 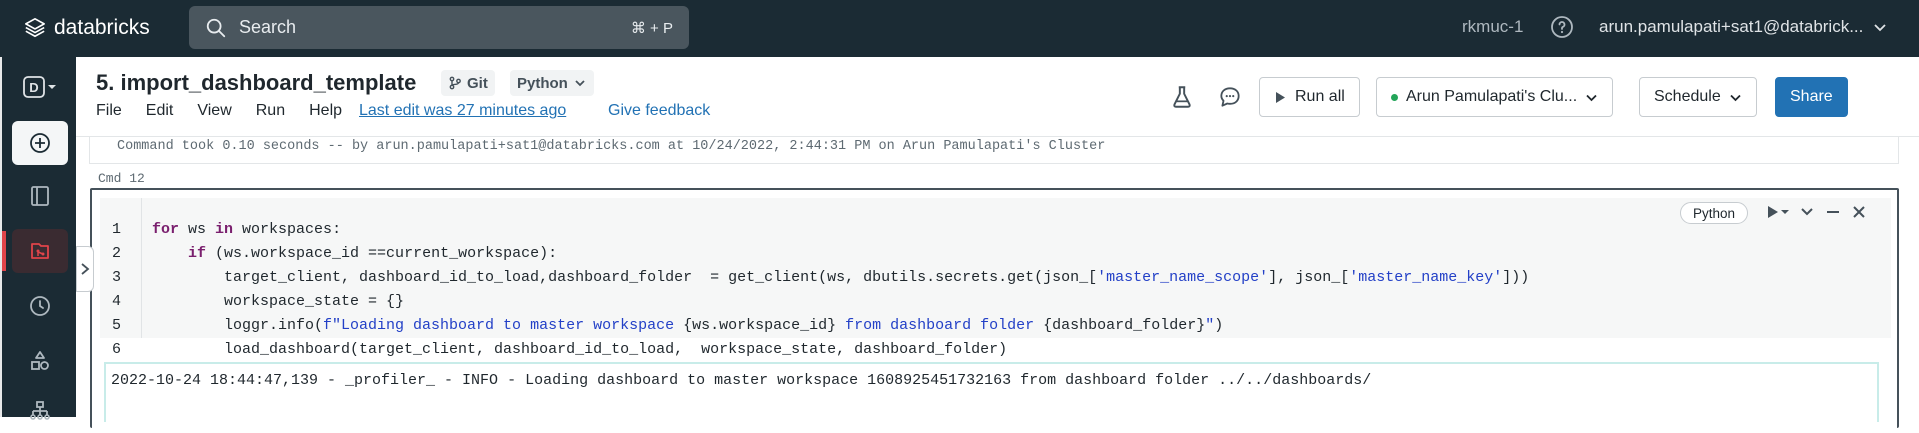 What do you see at coordinates (1817, 212) in the screenshot?
I see `cell-toolbar` at bounding box center [1817, 212].